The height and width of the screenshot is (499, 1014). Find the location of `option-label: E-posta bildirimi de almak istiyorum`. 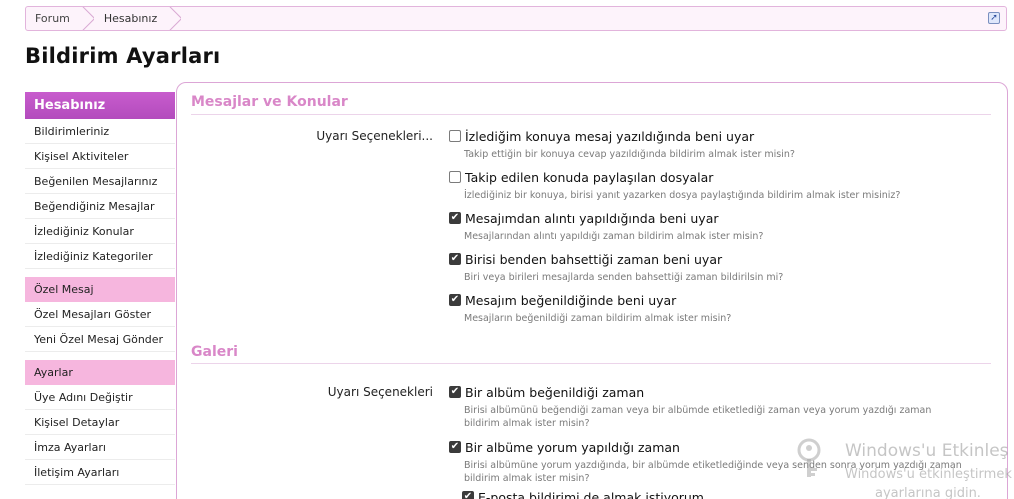

option-label: E-posta bildirimi de almak istiyorum is located at coordinates (591, 494).